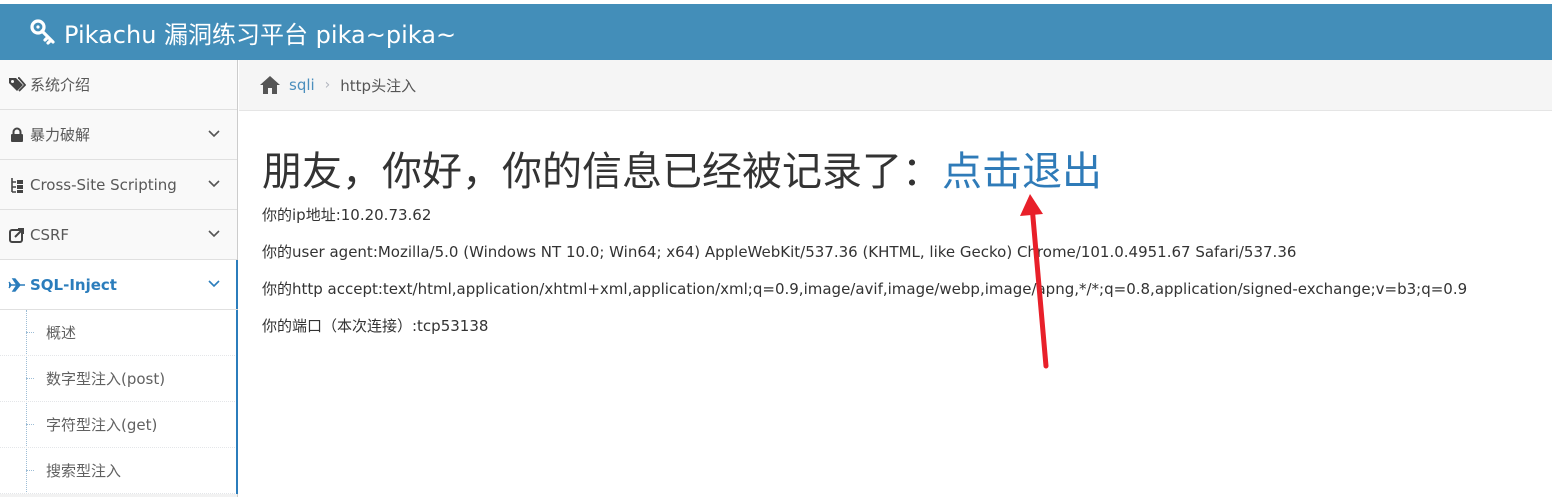  Describe the element at coordinates (895, 85) in the screenshot. I see `breadcrumb: sqli › http头注入` at that location.